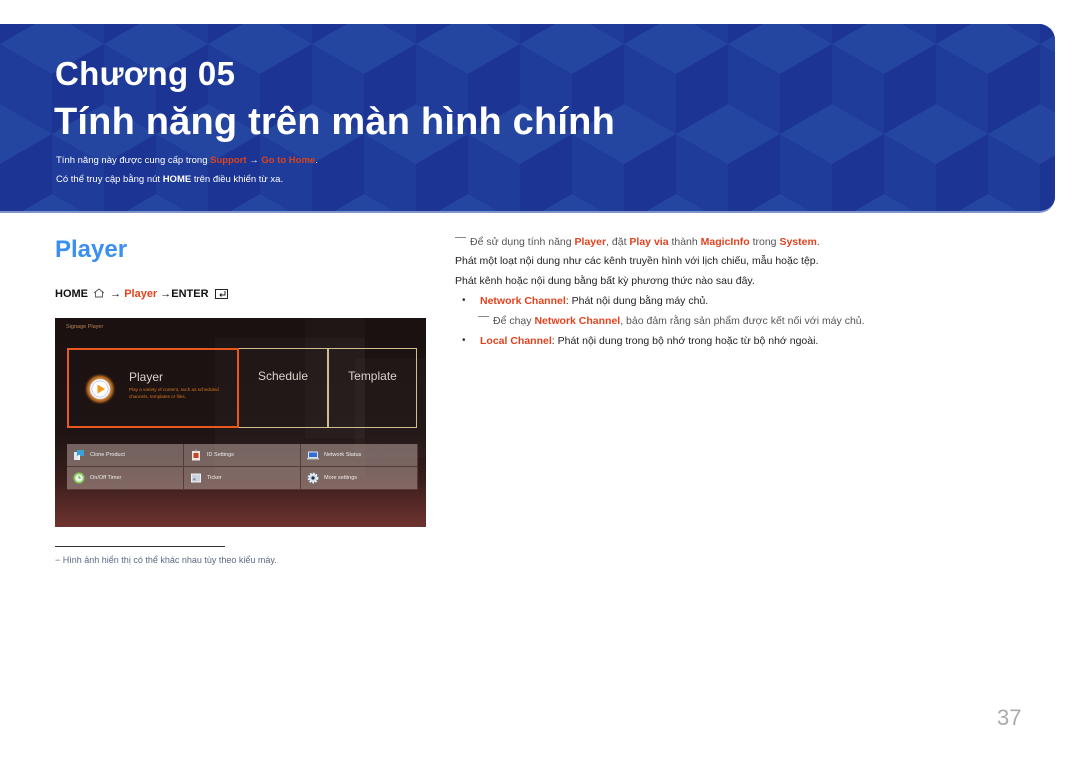  I want to click on chapter-number: Chương 05, so click(145, 73).